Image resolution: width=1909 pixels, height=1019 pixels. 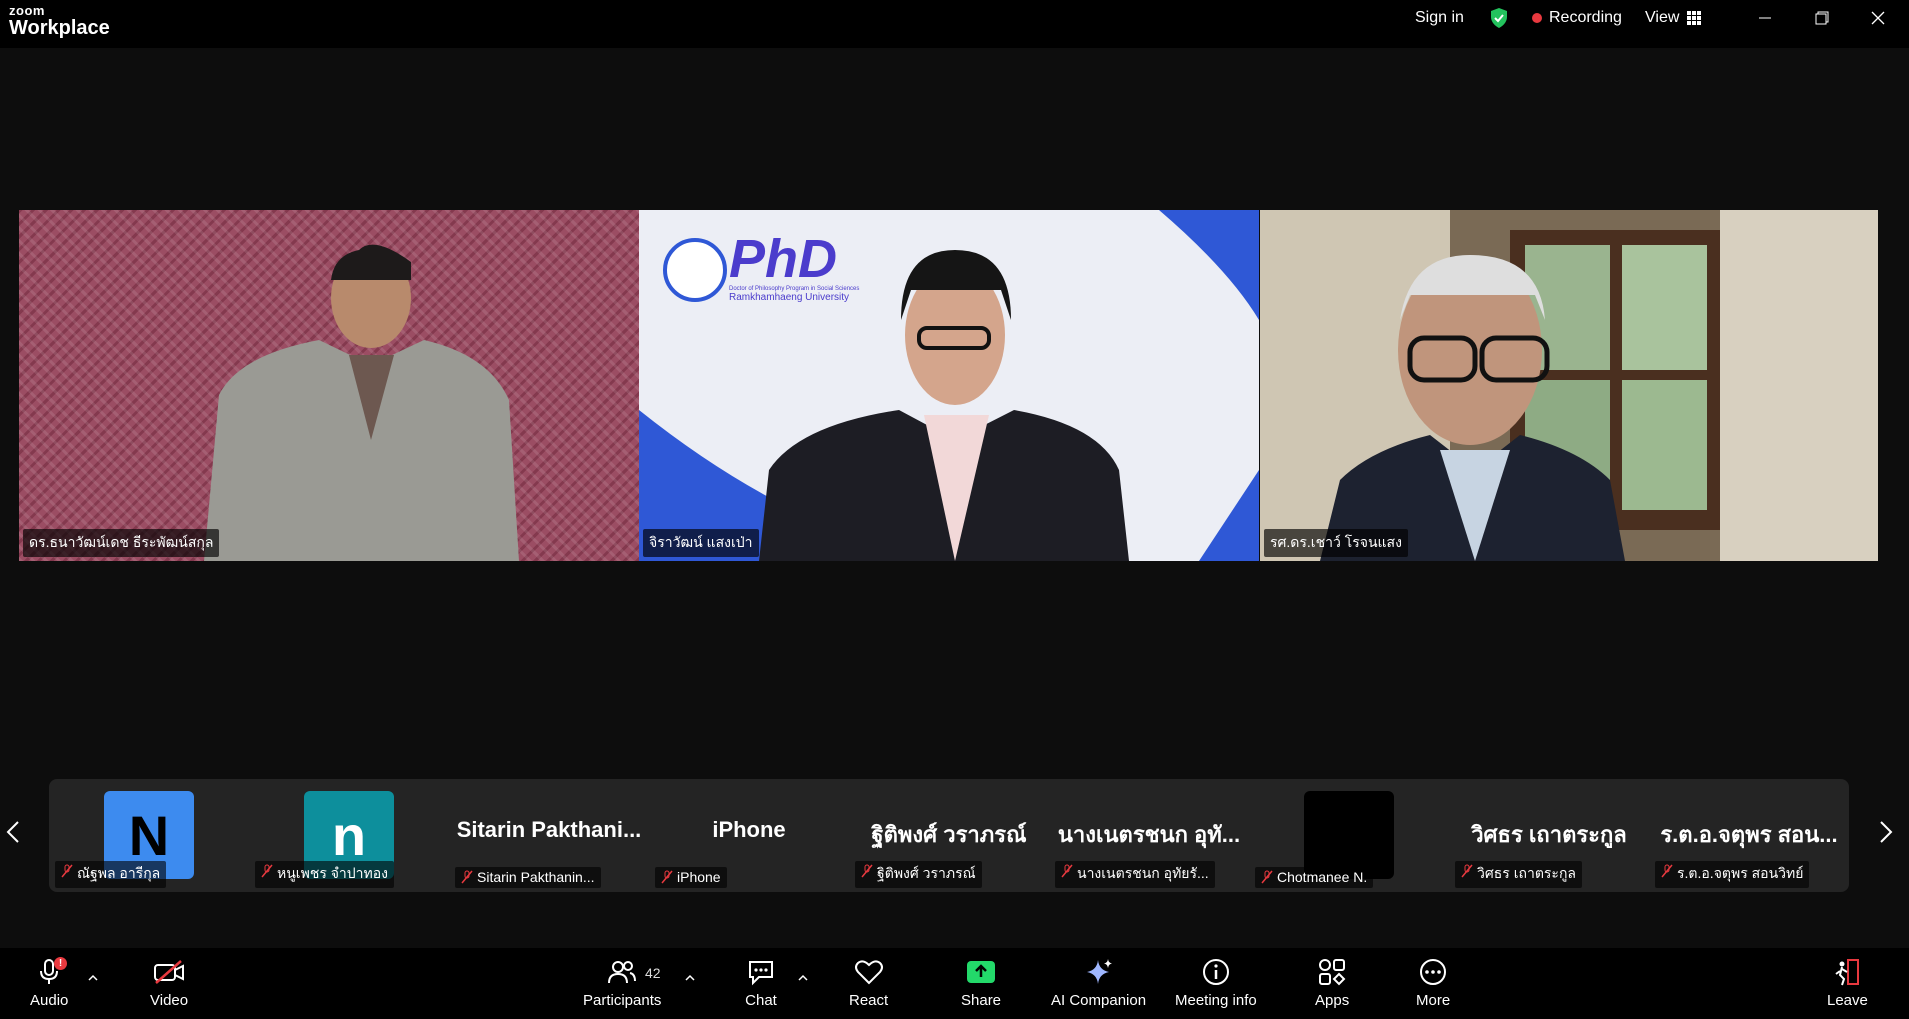 I want to click on participants-options-caret, so click(x=690, y=976).